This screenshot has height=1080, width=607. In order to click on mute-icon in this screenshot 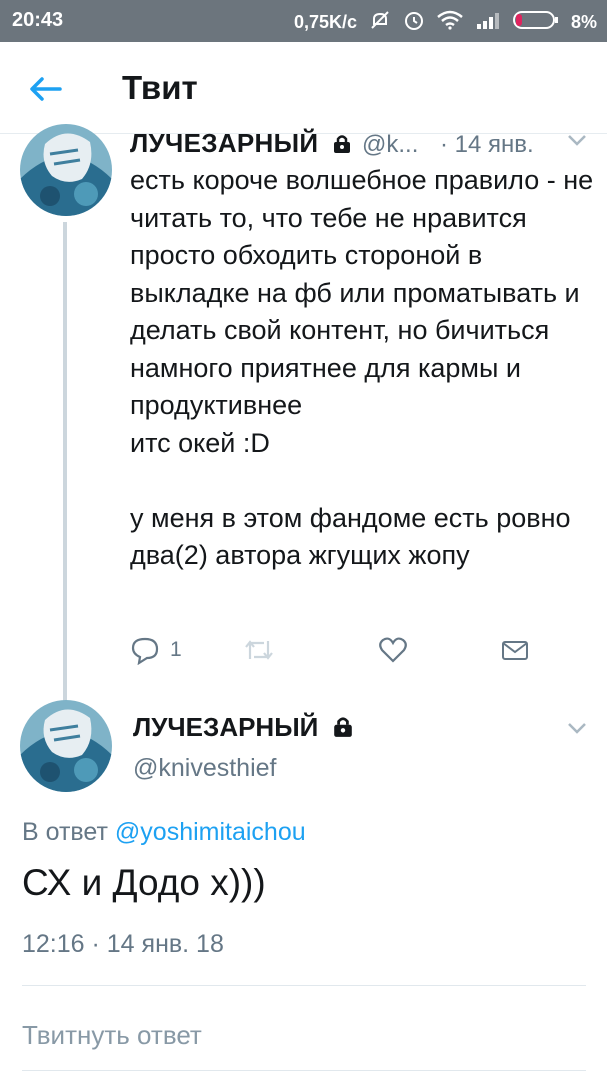, I will do `click(380, 22)`.